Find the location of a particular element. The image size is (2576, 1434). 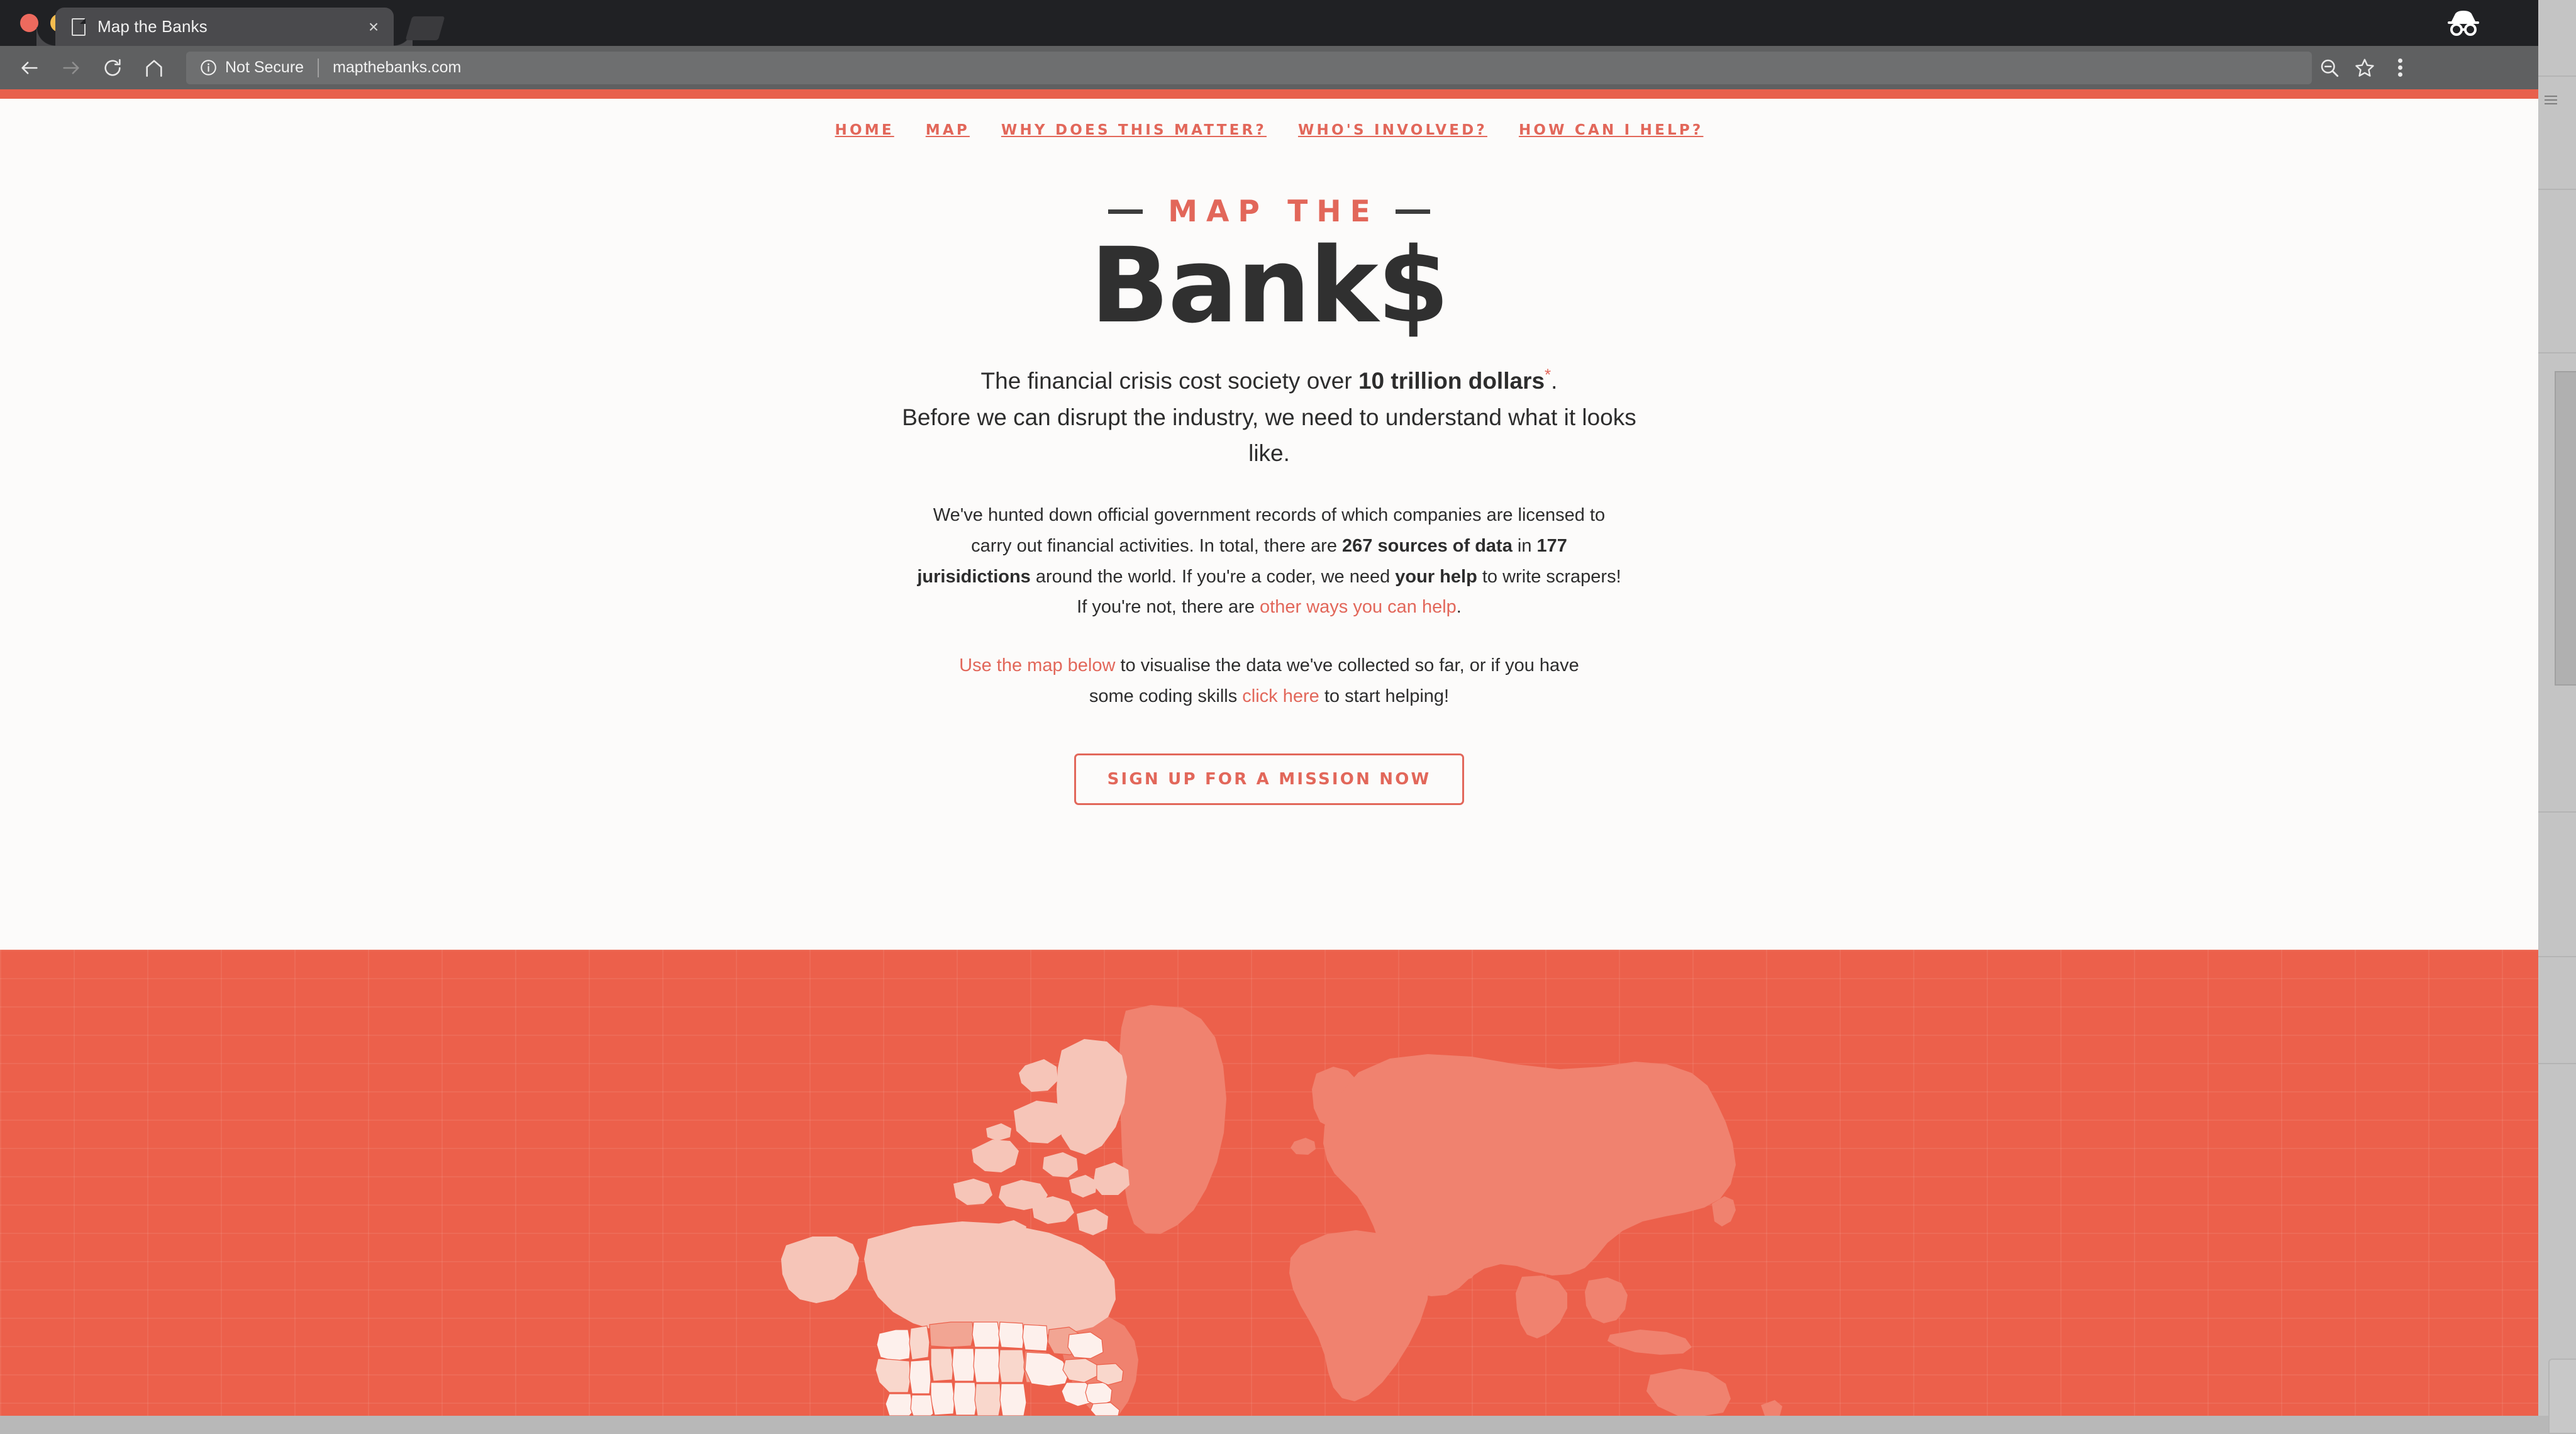

three-dot-menu-icon is located at coordinates (2399, 67).